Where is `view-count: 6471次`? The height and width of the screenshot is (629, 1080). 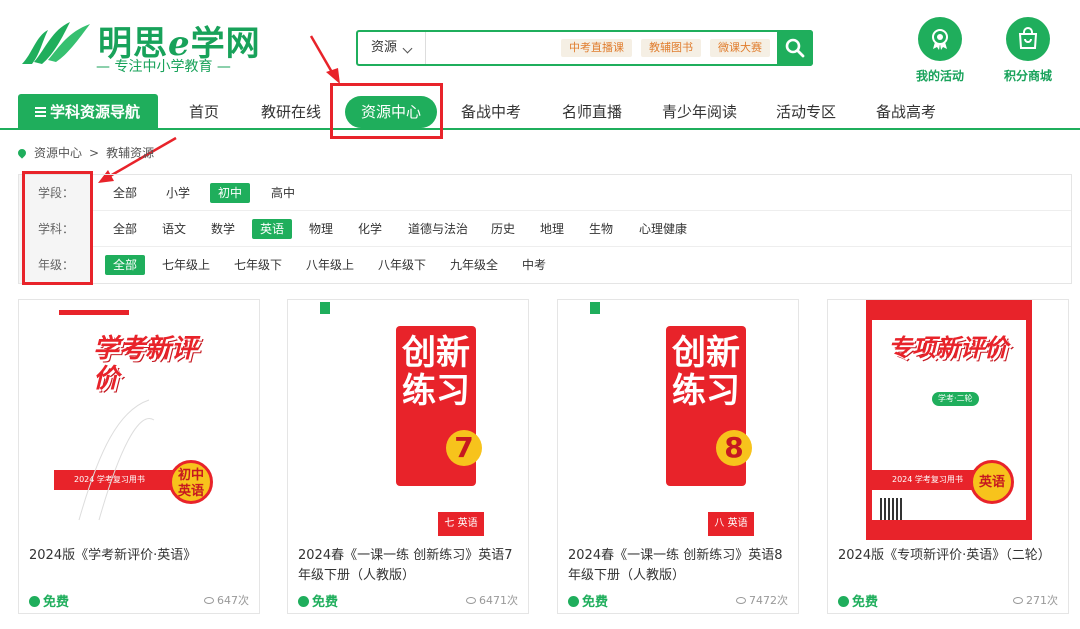 view-count: 6471次 is located at coordinates (492, 600).